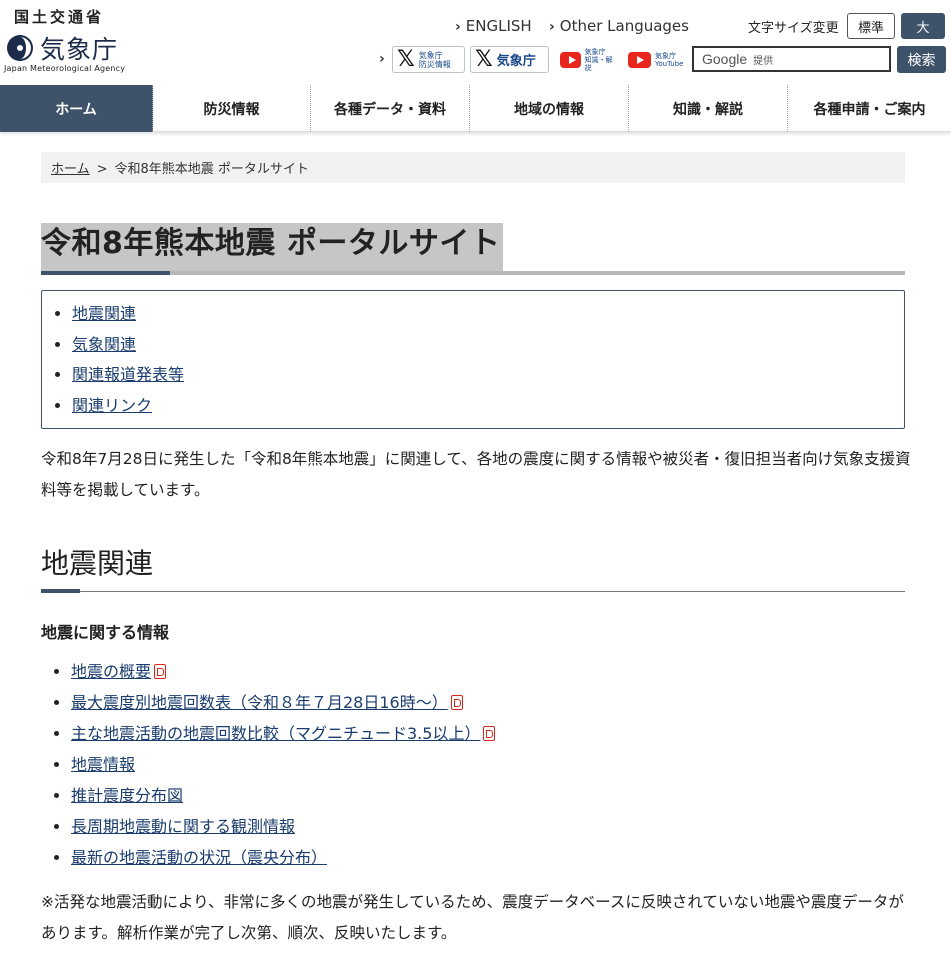 This screenshot has width=951, height=977. What do you see at coordinates (473, 167) in the screenshot?
I see `breadcrumb: ホーム > 令和8年熊本地震 ポータルサイト` at bounding box center [473, 167].